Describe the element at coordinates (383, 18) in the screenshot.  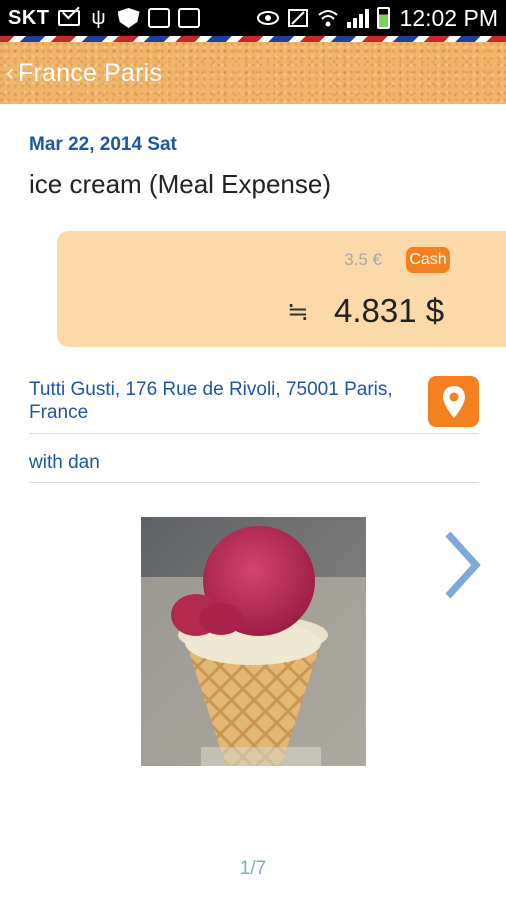
I see `battery-icon` at that location.